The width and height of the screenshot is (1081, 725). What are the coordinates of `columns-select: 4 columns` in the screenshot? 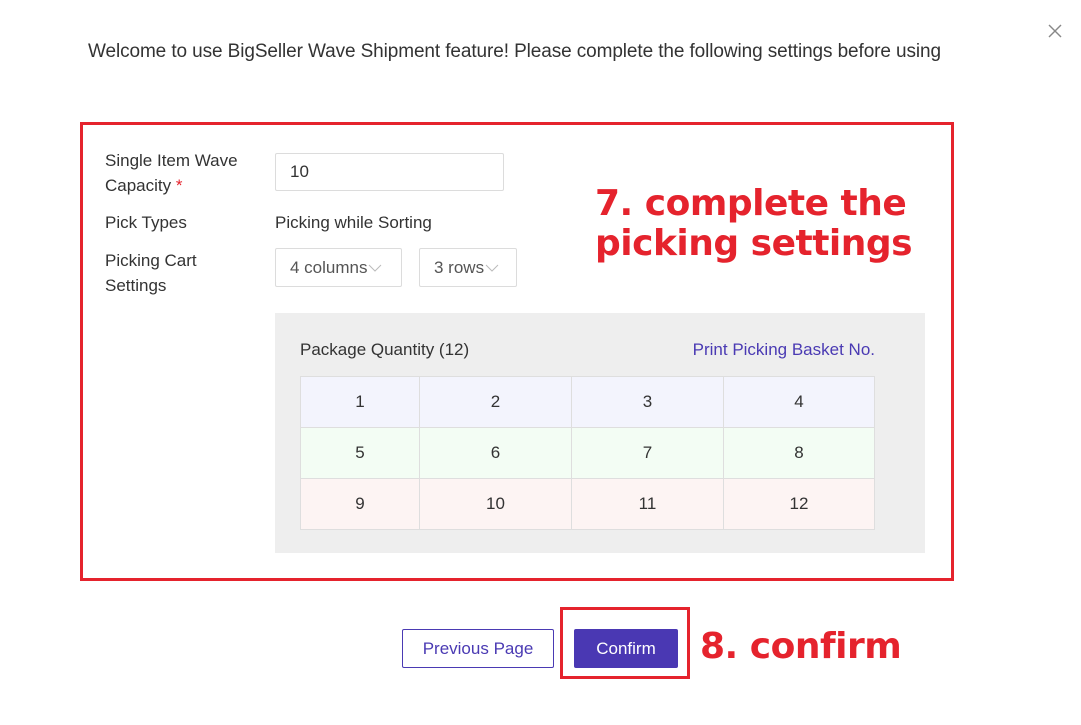 It's located at (338, 267).